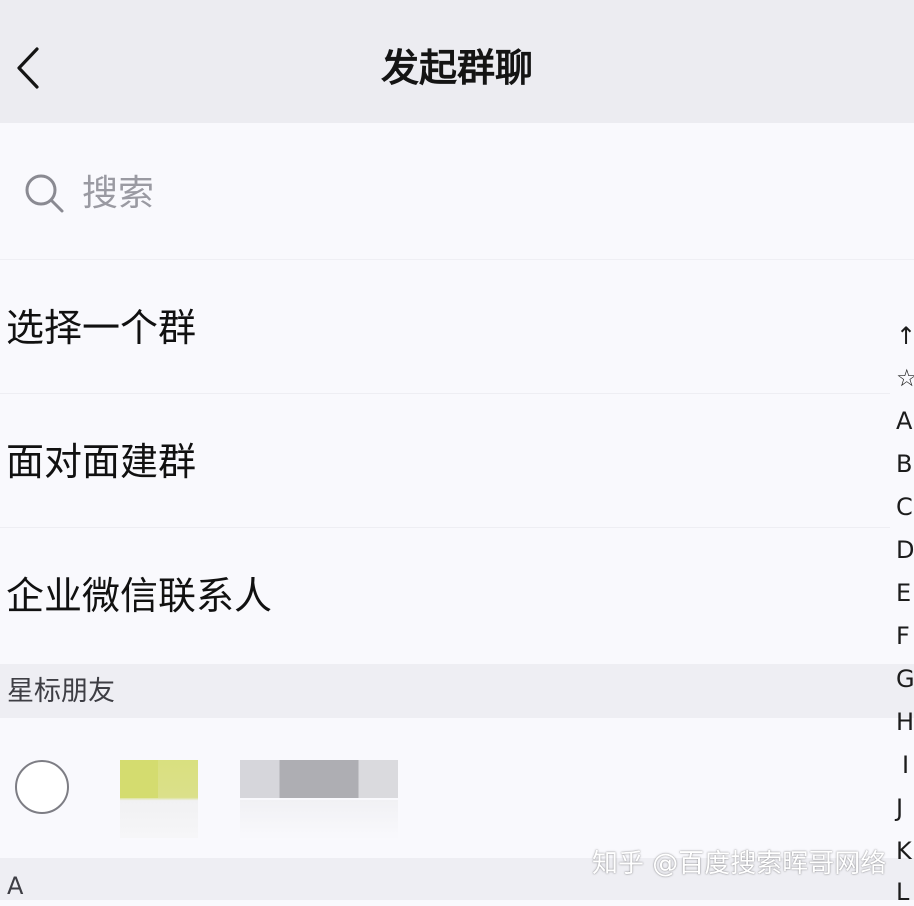 The height and width of the screenshot is (906, 914). Describe the element at coordinates (159, 799) in the screenshot. I see `avatar` at that location.